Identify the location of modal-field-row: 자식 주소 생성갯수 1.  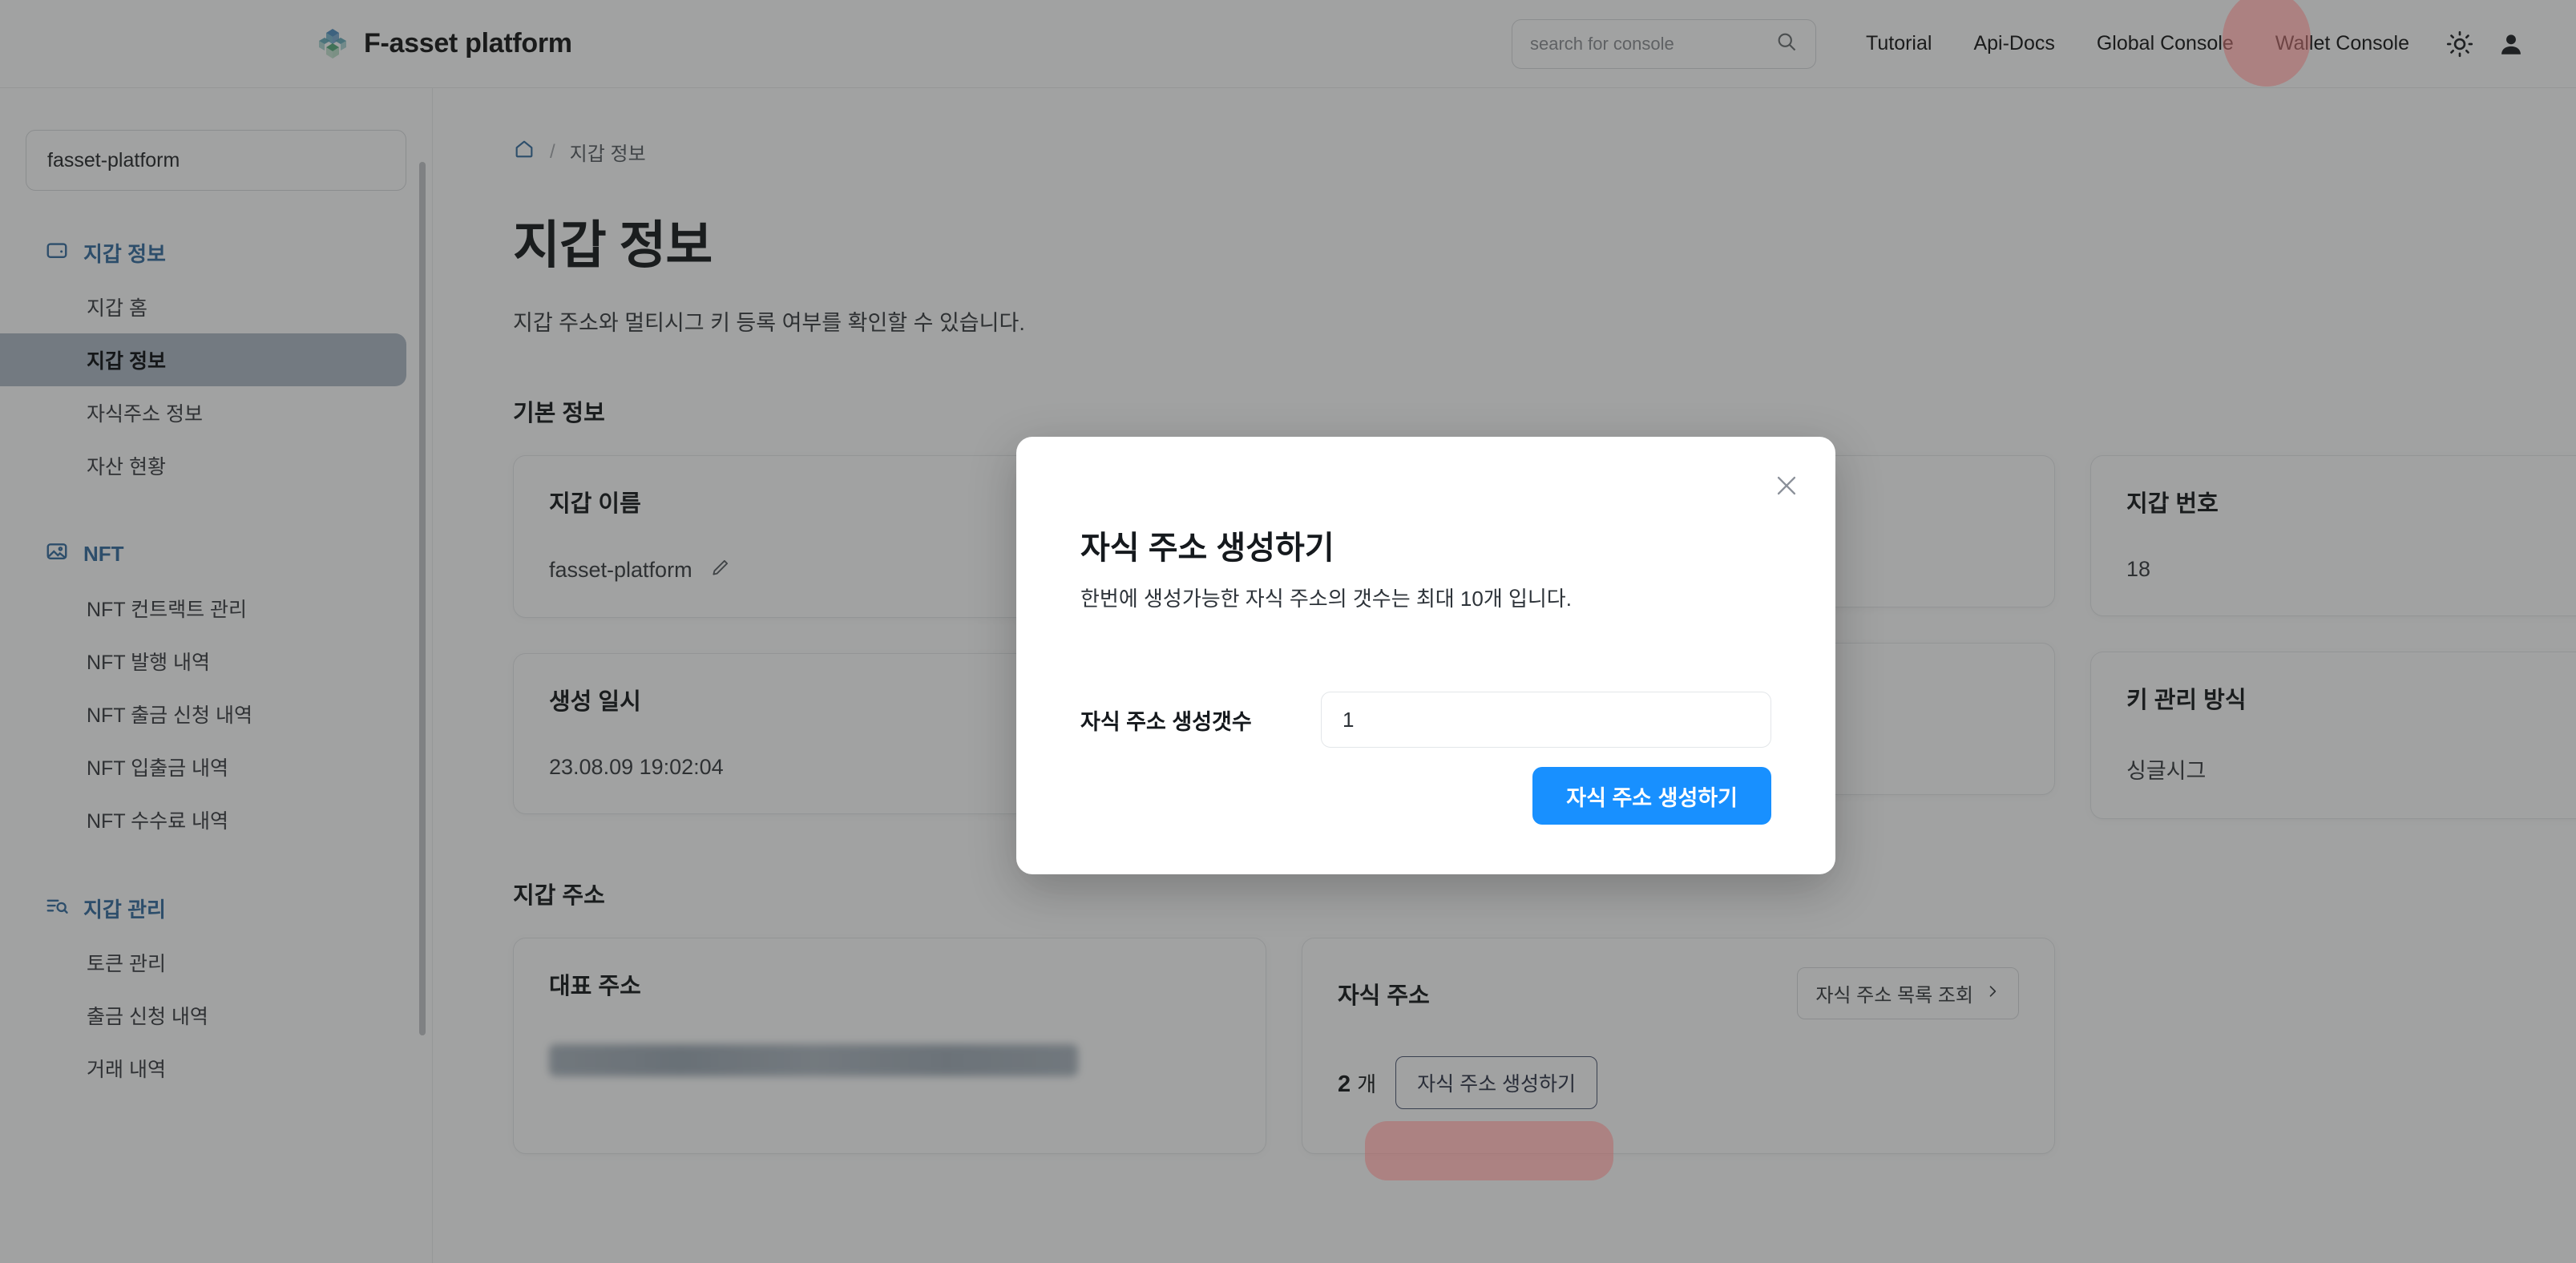
(1425, 720).